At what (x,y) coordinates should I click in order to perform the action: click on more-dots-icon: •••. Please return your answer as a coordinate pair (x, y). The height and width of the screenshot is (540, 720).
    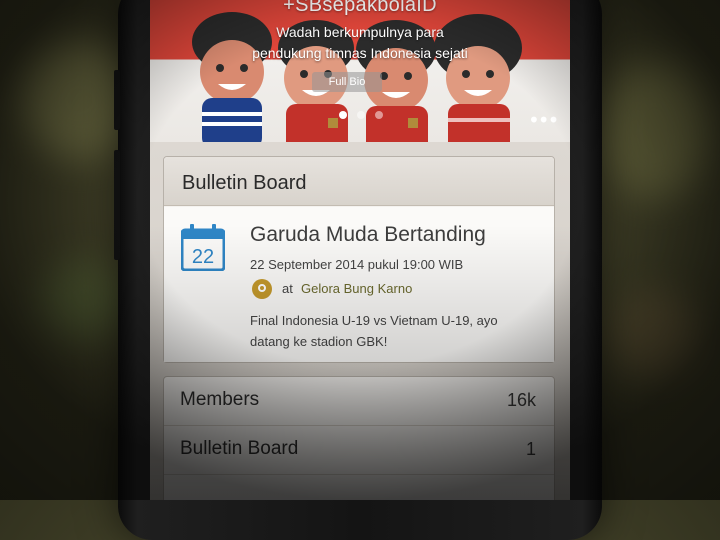
    Looking at the image, I should click on (543, 120).